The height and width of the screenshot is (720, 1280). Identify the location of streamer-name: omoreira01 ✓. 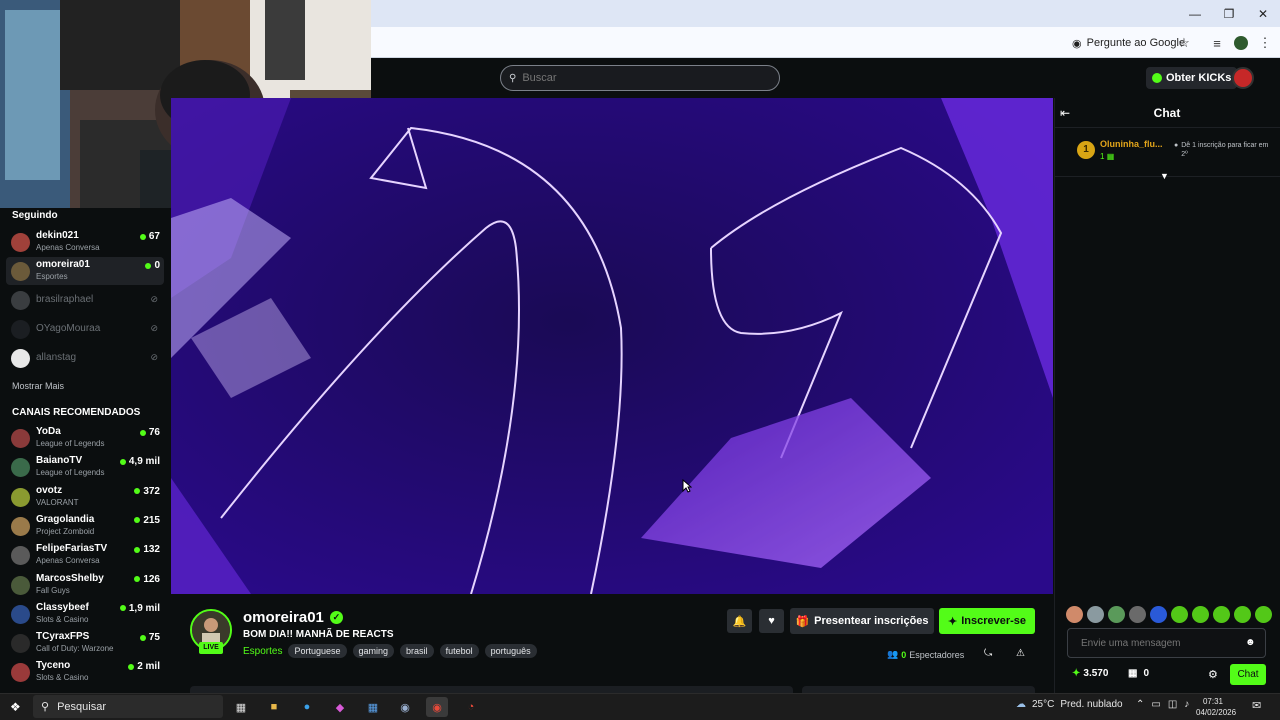
(293, 617).